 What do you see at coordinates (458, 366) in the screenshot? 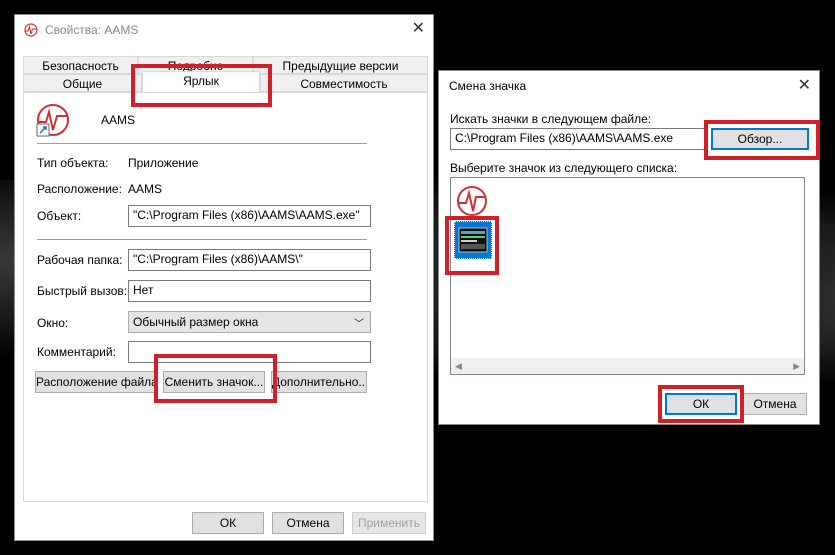
I see `scroll-left-icon: ◀` at bounding box center [458, 366].